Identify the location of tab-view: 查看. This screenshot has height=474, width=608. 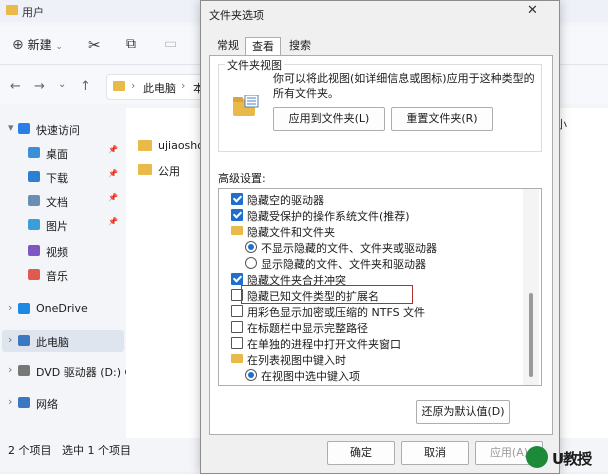
(263, 46).